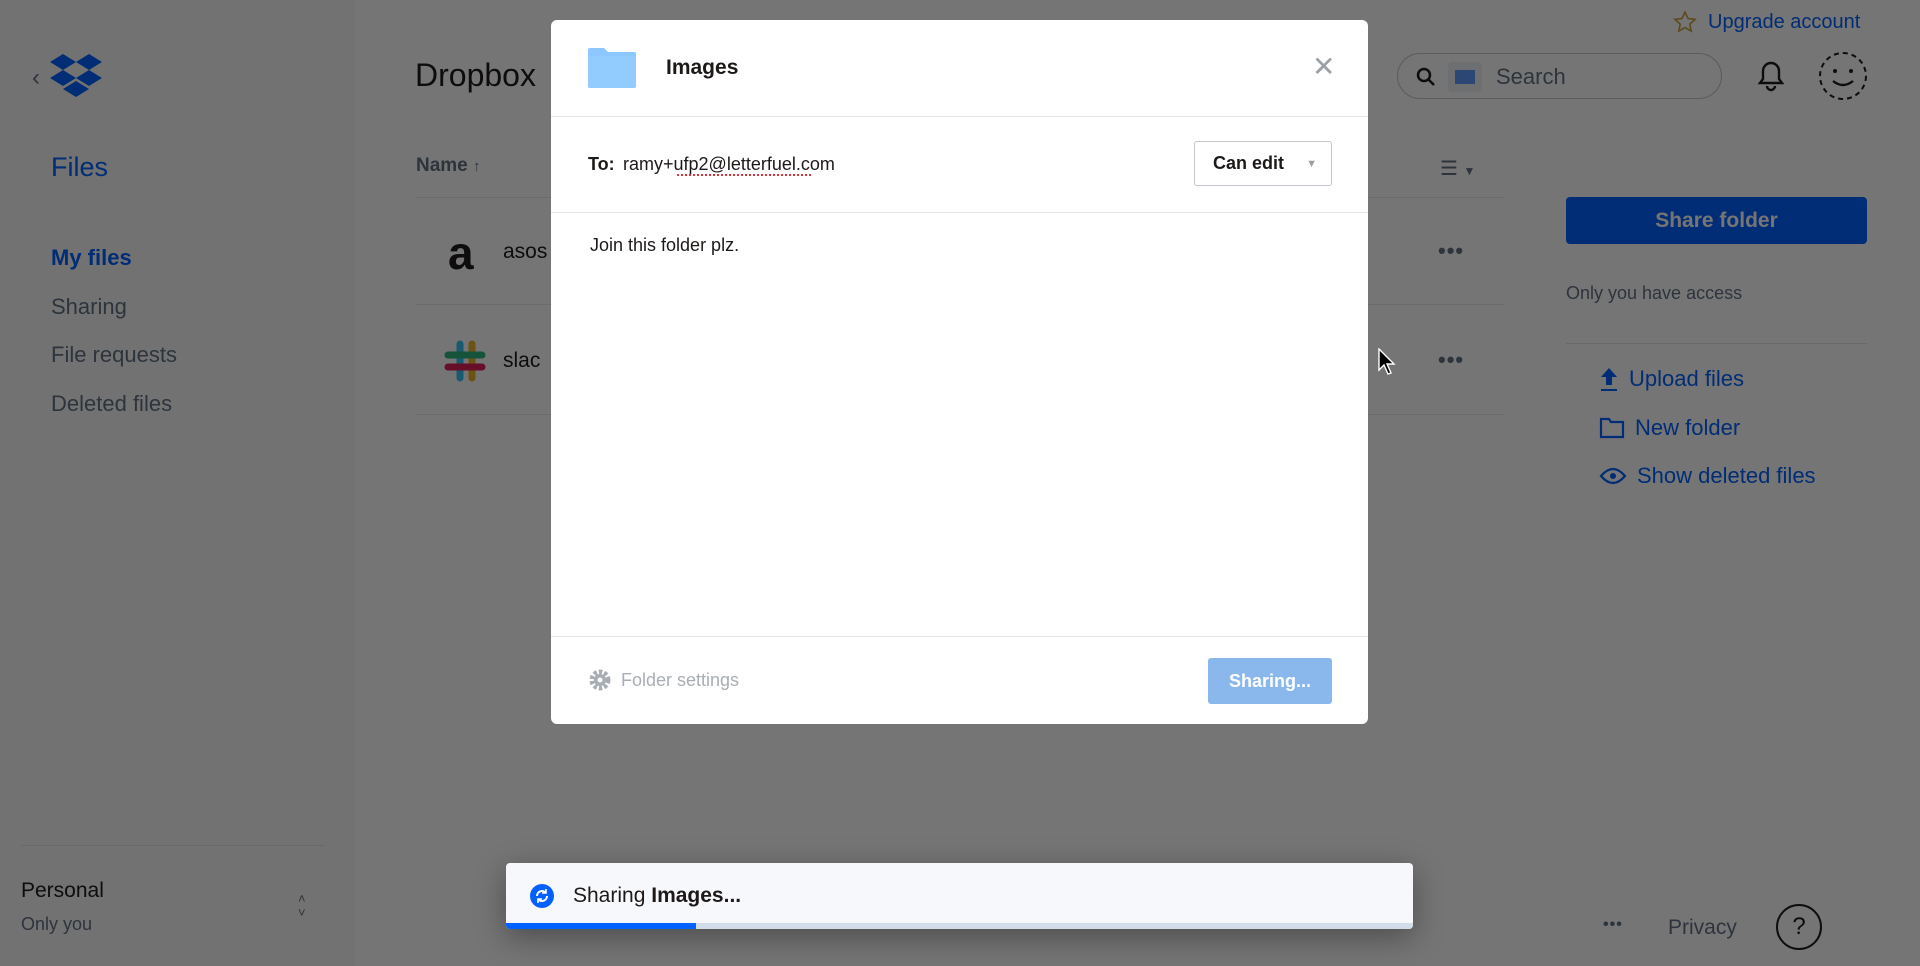 The width and height of the screenshot is (1920, 966). I want to click on permission-value: Can edit, so click(1249, 163).